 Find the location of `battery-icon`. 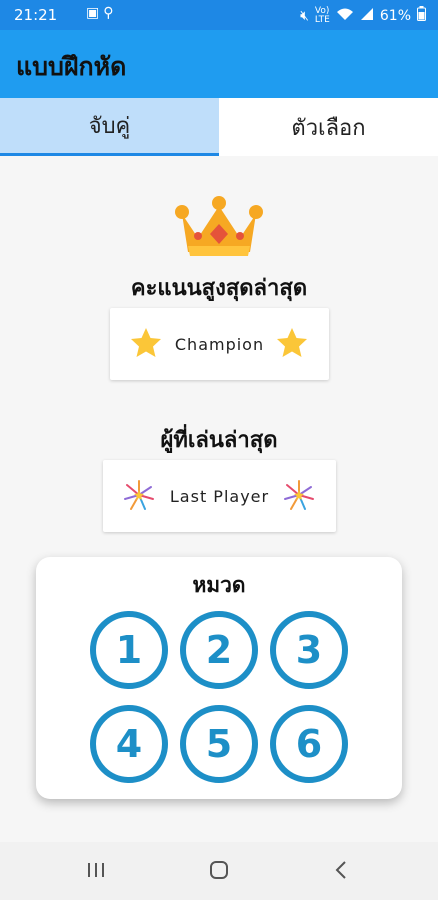

battery-icon is located at coordinates (421, 15).